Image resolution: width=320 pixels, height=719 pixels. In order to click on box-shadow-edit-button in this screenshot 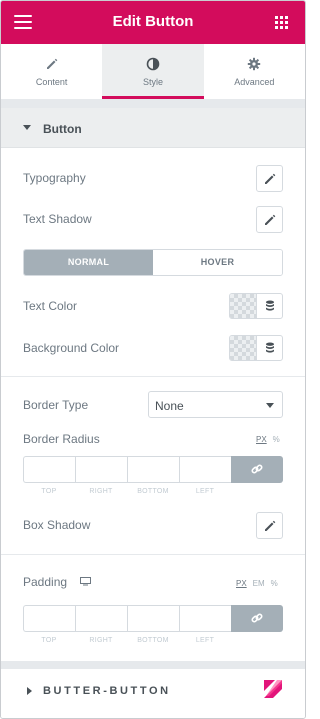, I will do `click(269, 525)`.